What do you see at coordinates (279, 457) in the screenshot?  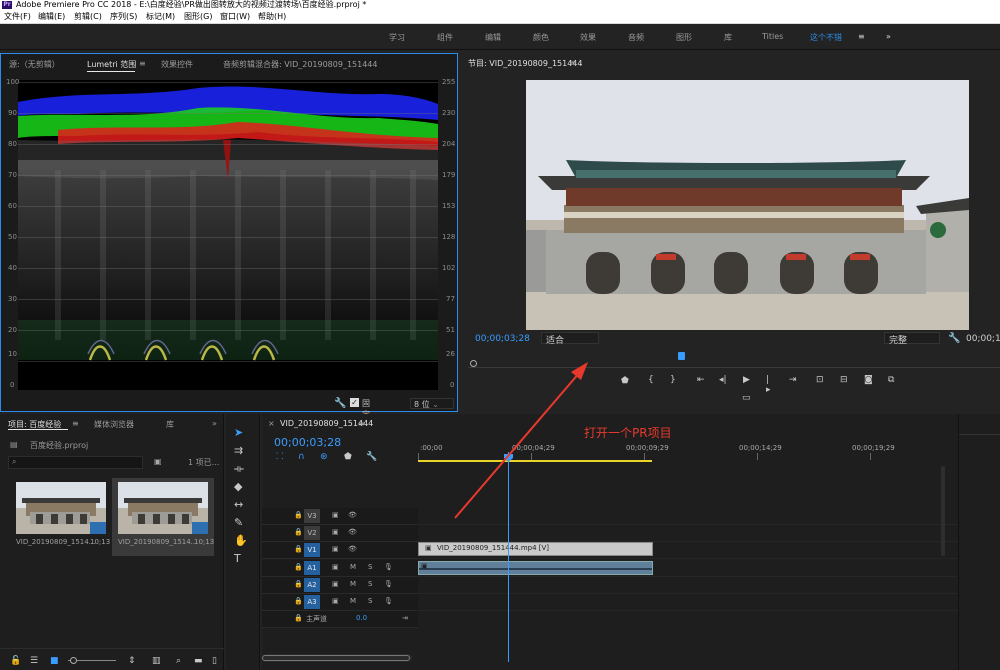 I see `nest-icon: ⸬` at bounding box center [279, 457].